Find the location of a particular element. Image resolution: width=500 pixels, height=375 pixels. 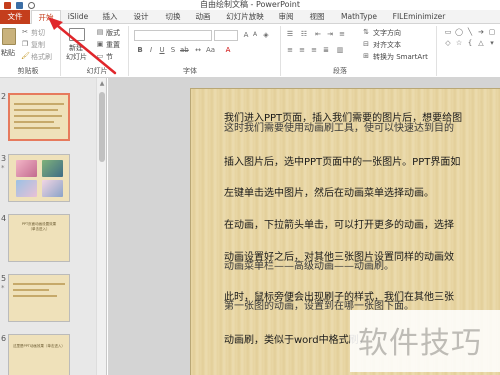

shape-callout-icon: ◇ is located at coordinates (448, 43).